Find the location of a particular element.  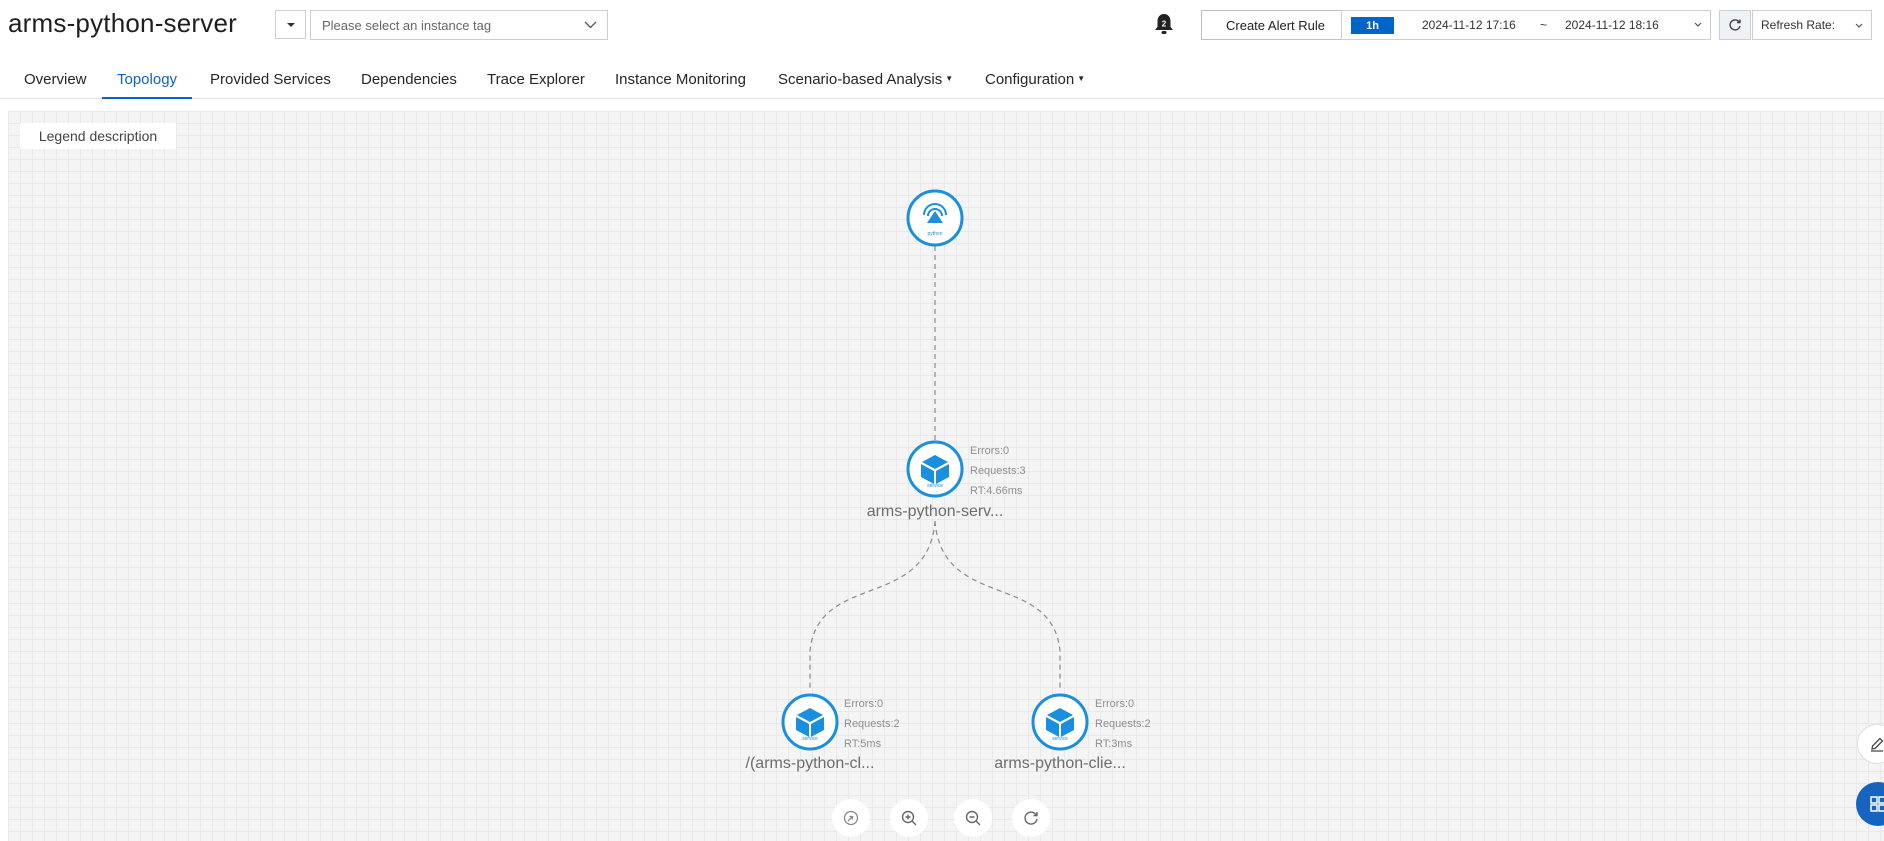

tag-type-dropdown-button is located at coordinates (290, 24).